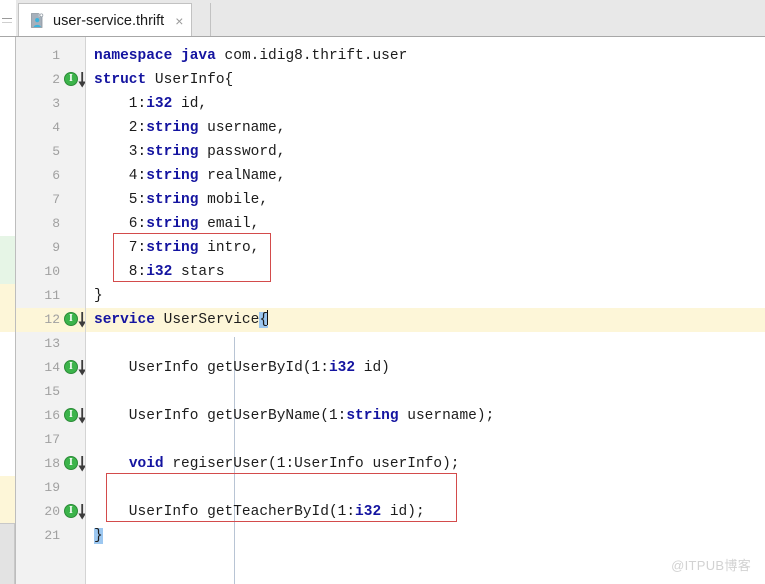 Image resolution: width=765 pixels, height=584 pixels. Describe the element at coordinates (56, 175) in the screenshot. I see `line-number: 6` at that location.